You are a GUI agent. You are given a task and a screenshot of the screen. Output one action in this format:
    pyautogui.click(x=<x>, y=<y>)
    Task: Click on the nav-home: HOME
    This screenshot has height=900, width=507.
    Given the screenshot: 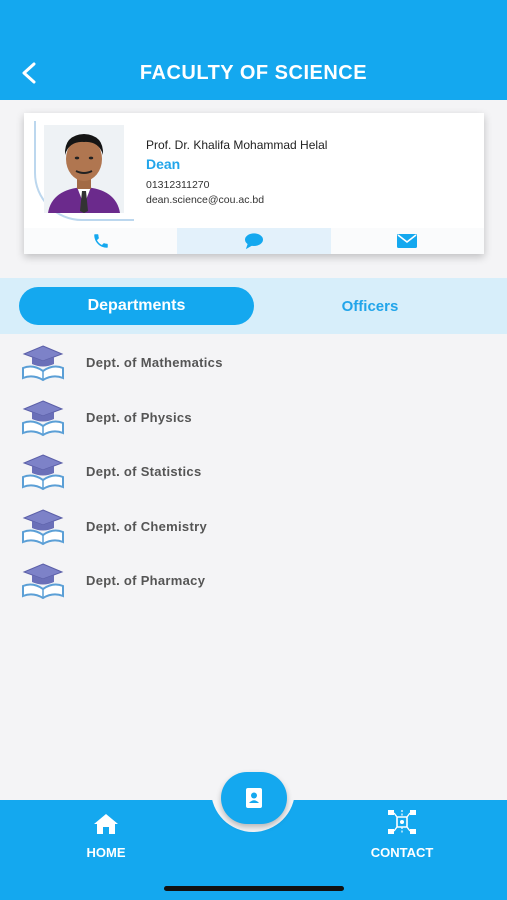 What is the action you would take?
    pyautogui.click(x=106, y=836)
    